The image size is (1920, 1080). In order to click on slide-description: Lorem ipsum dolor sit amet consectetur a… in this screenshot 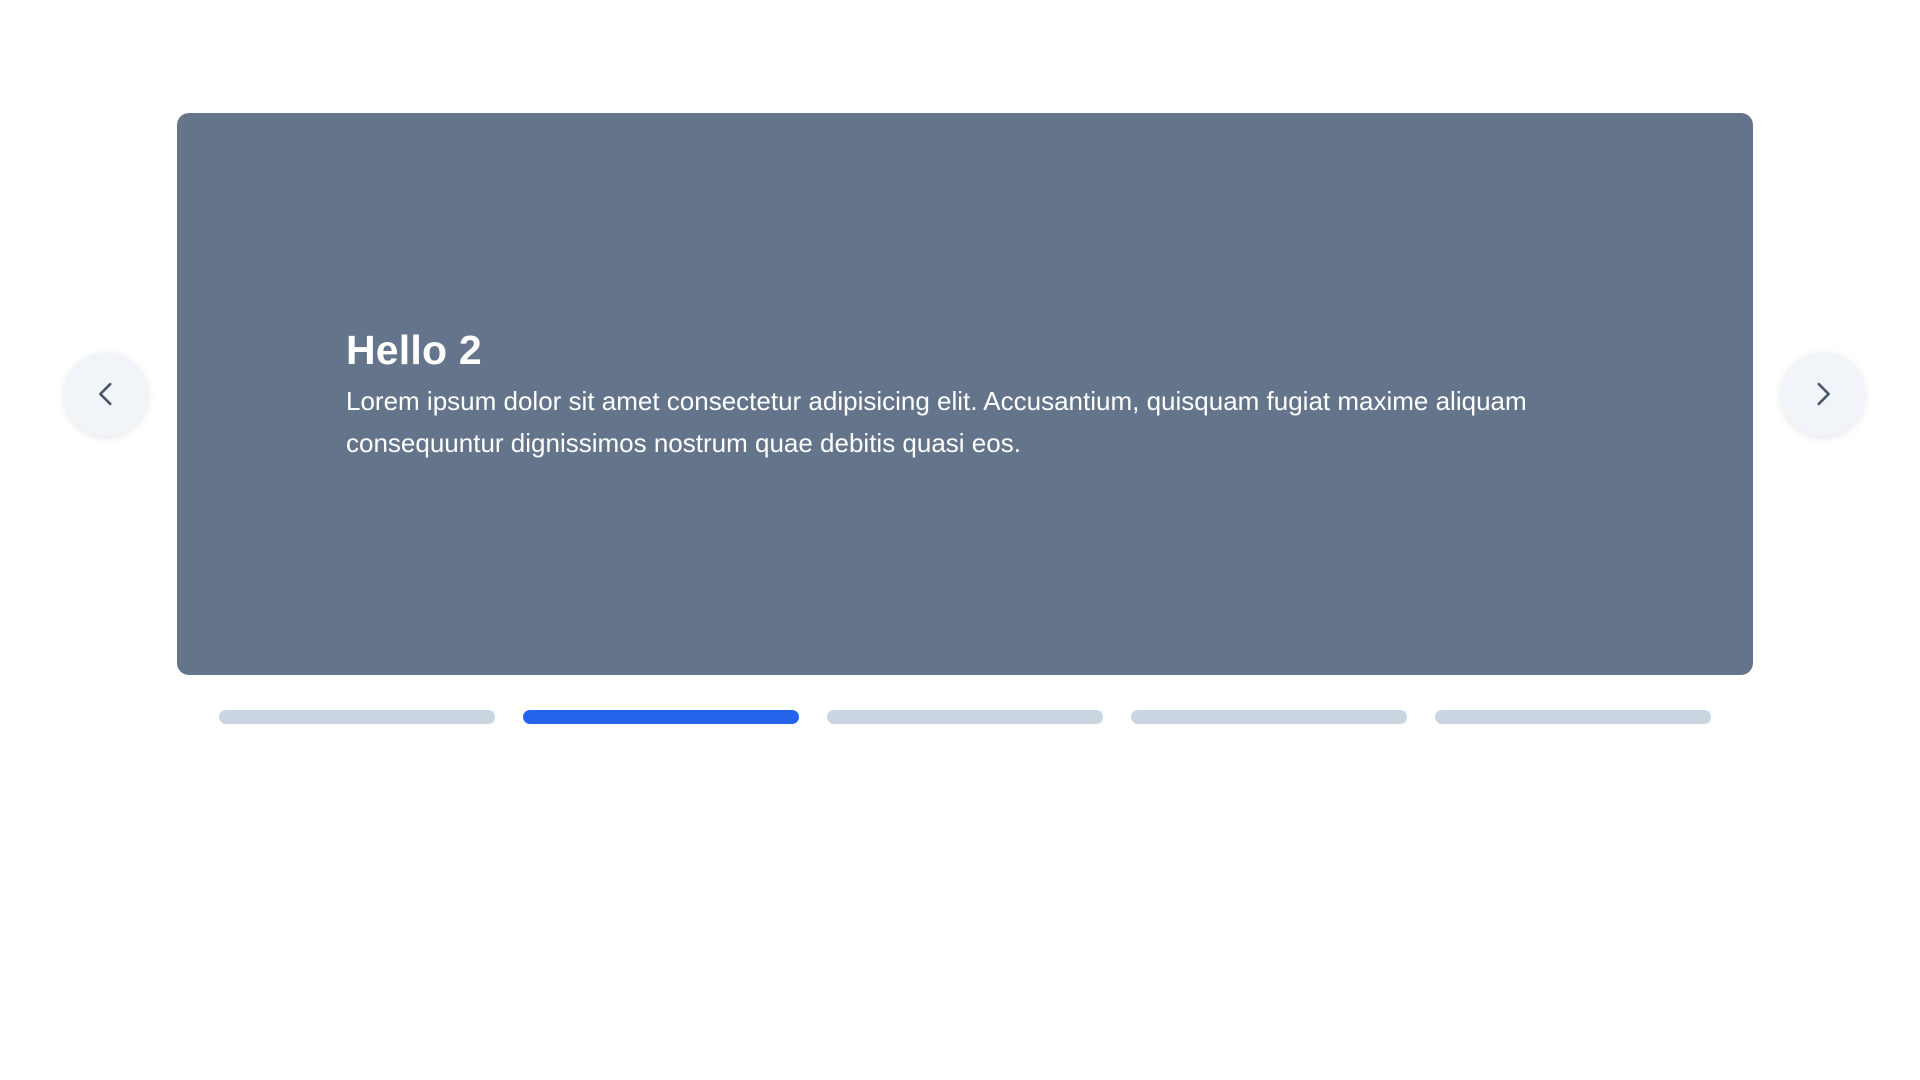, I will do `click(936, 422)`.